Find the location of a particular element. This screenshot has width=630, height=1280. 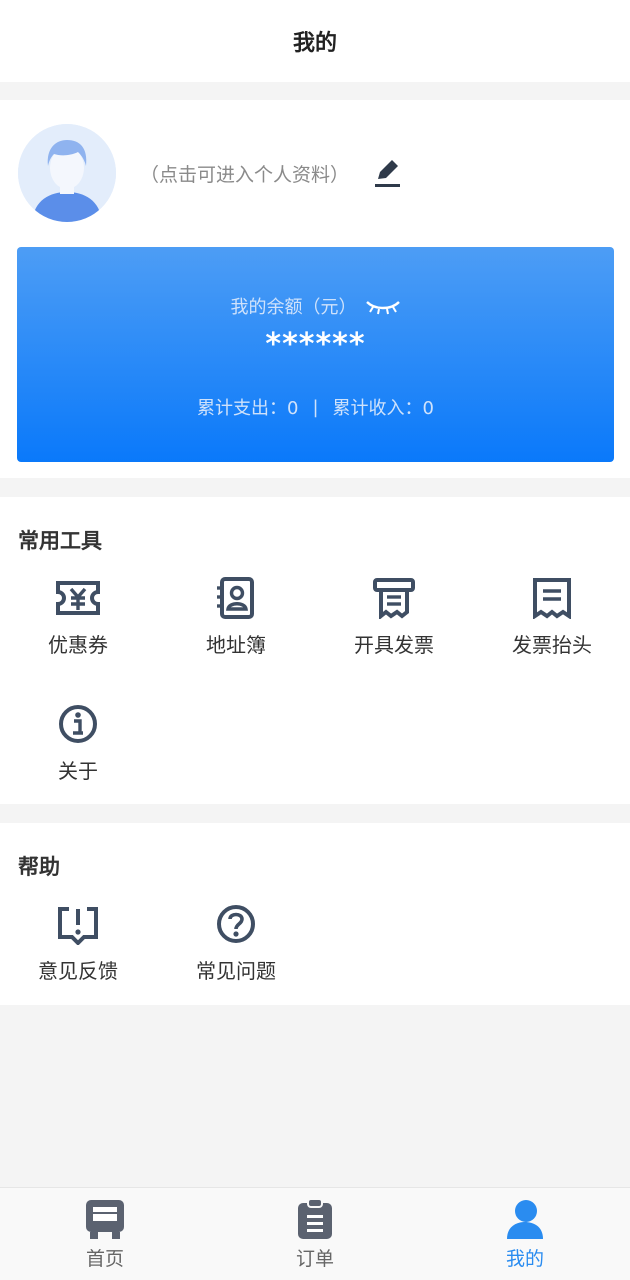

tab-label: 我的 is located at coordinates (524, 1259).